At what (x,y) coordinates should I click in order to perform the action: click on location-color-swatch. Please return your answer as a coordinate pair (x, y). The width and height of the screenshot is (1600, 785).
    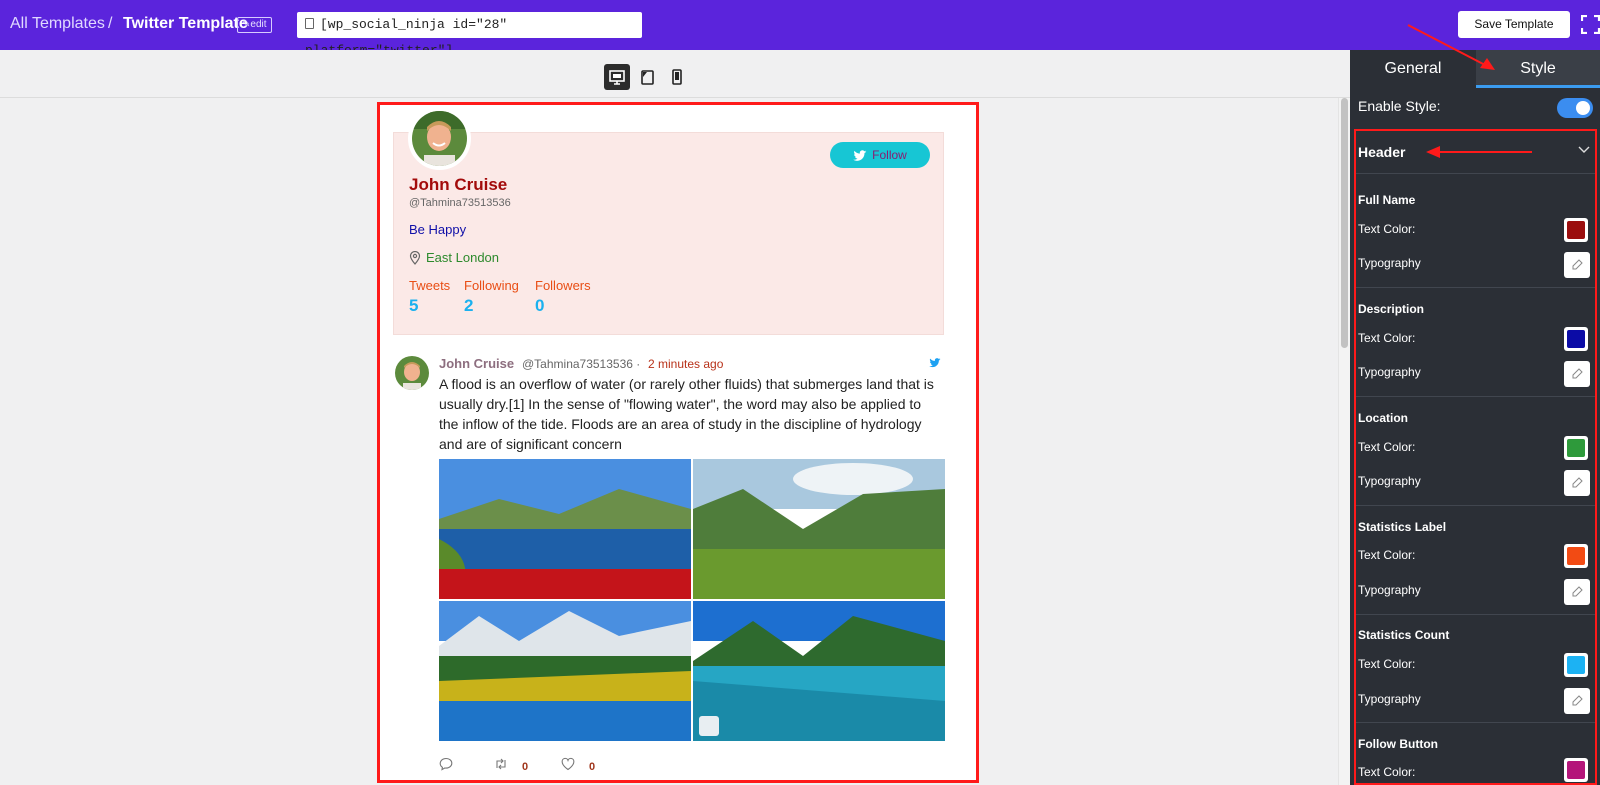
    Looking at the image, I should click on (1576, 448).